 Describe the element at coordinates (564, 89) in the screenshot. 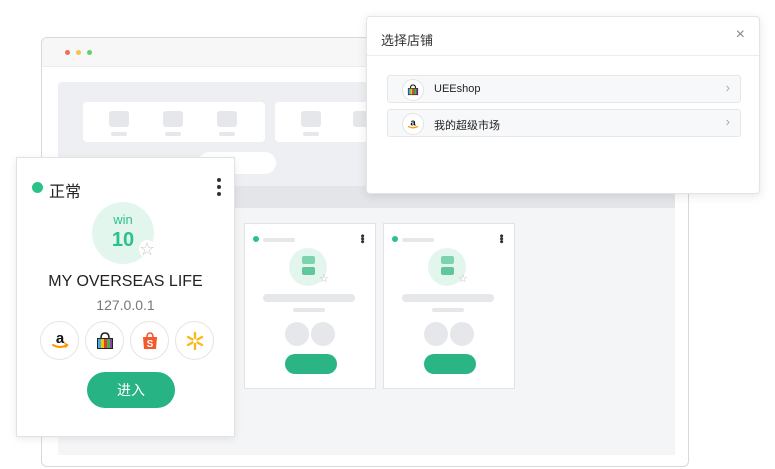

I see `store-item-ueeshop: UEEshop ›` at that location.